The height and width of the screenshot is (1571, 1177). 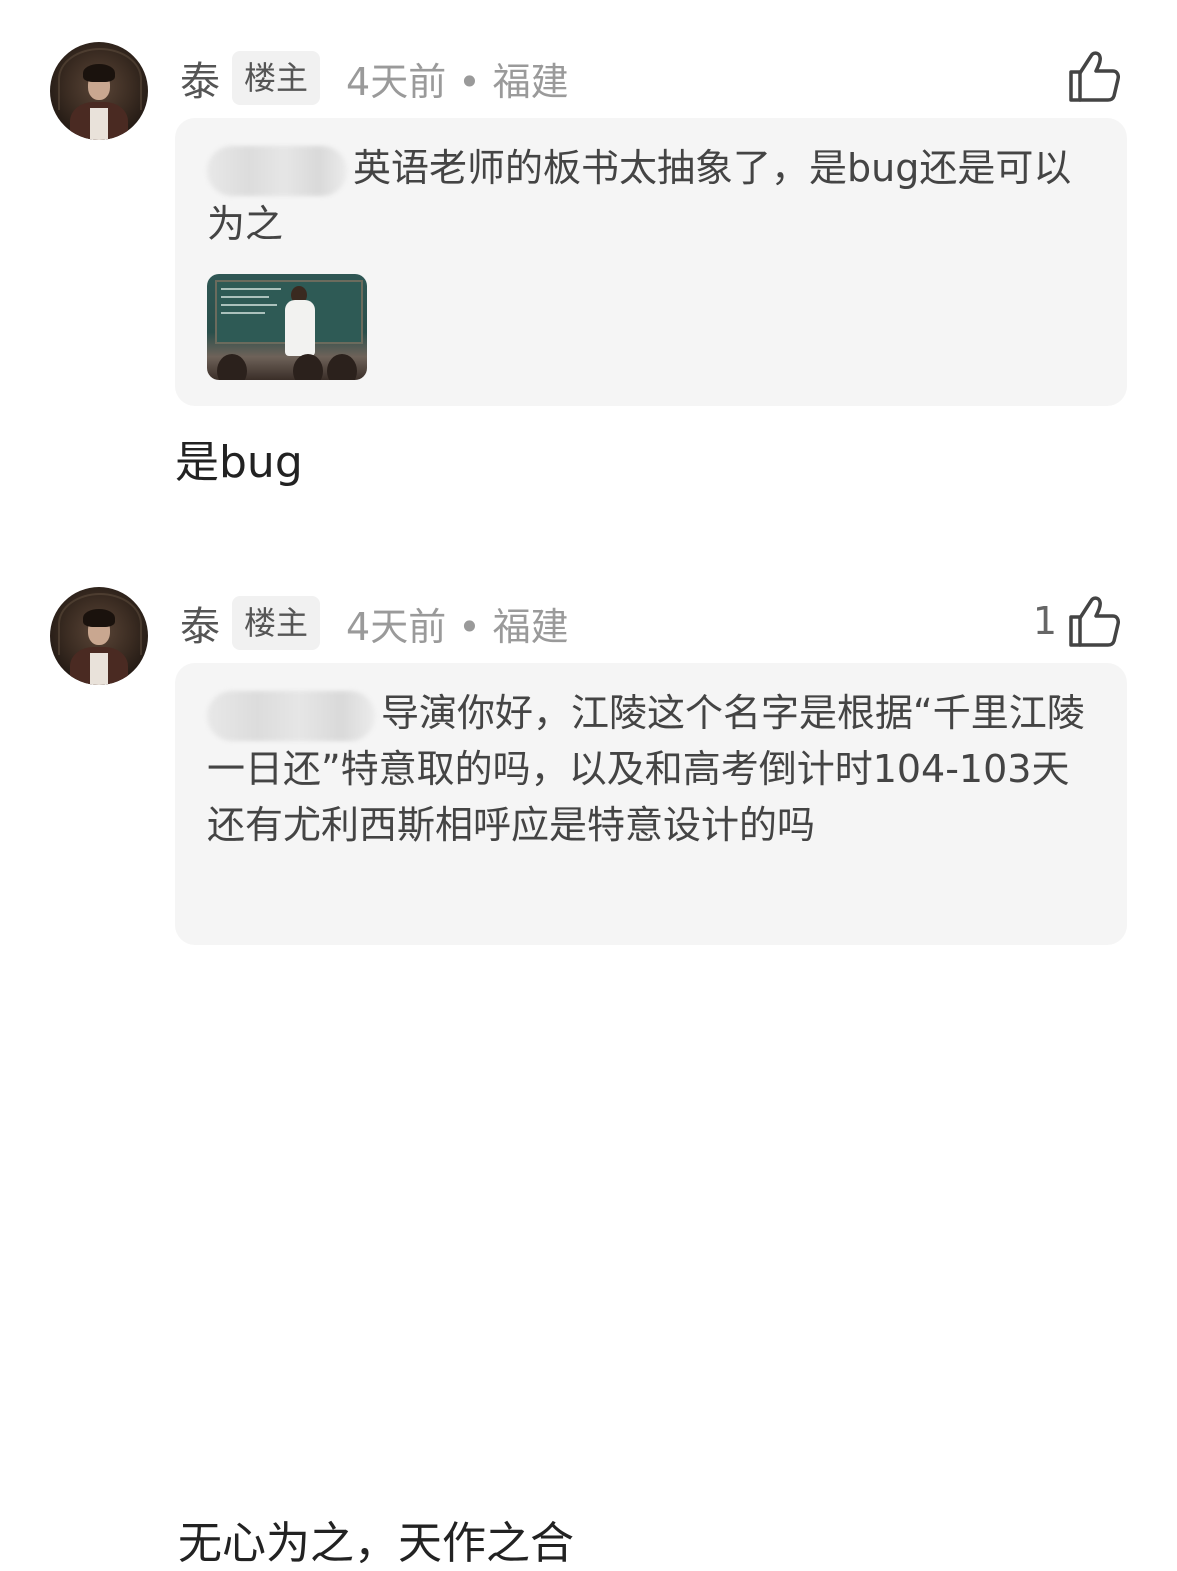 I want to click on like-button, so click(x=1089, y=76).